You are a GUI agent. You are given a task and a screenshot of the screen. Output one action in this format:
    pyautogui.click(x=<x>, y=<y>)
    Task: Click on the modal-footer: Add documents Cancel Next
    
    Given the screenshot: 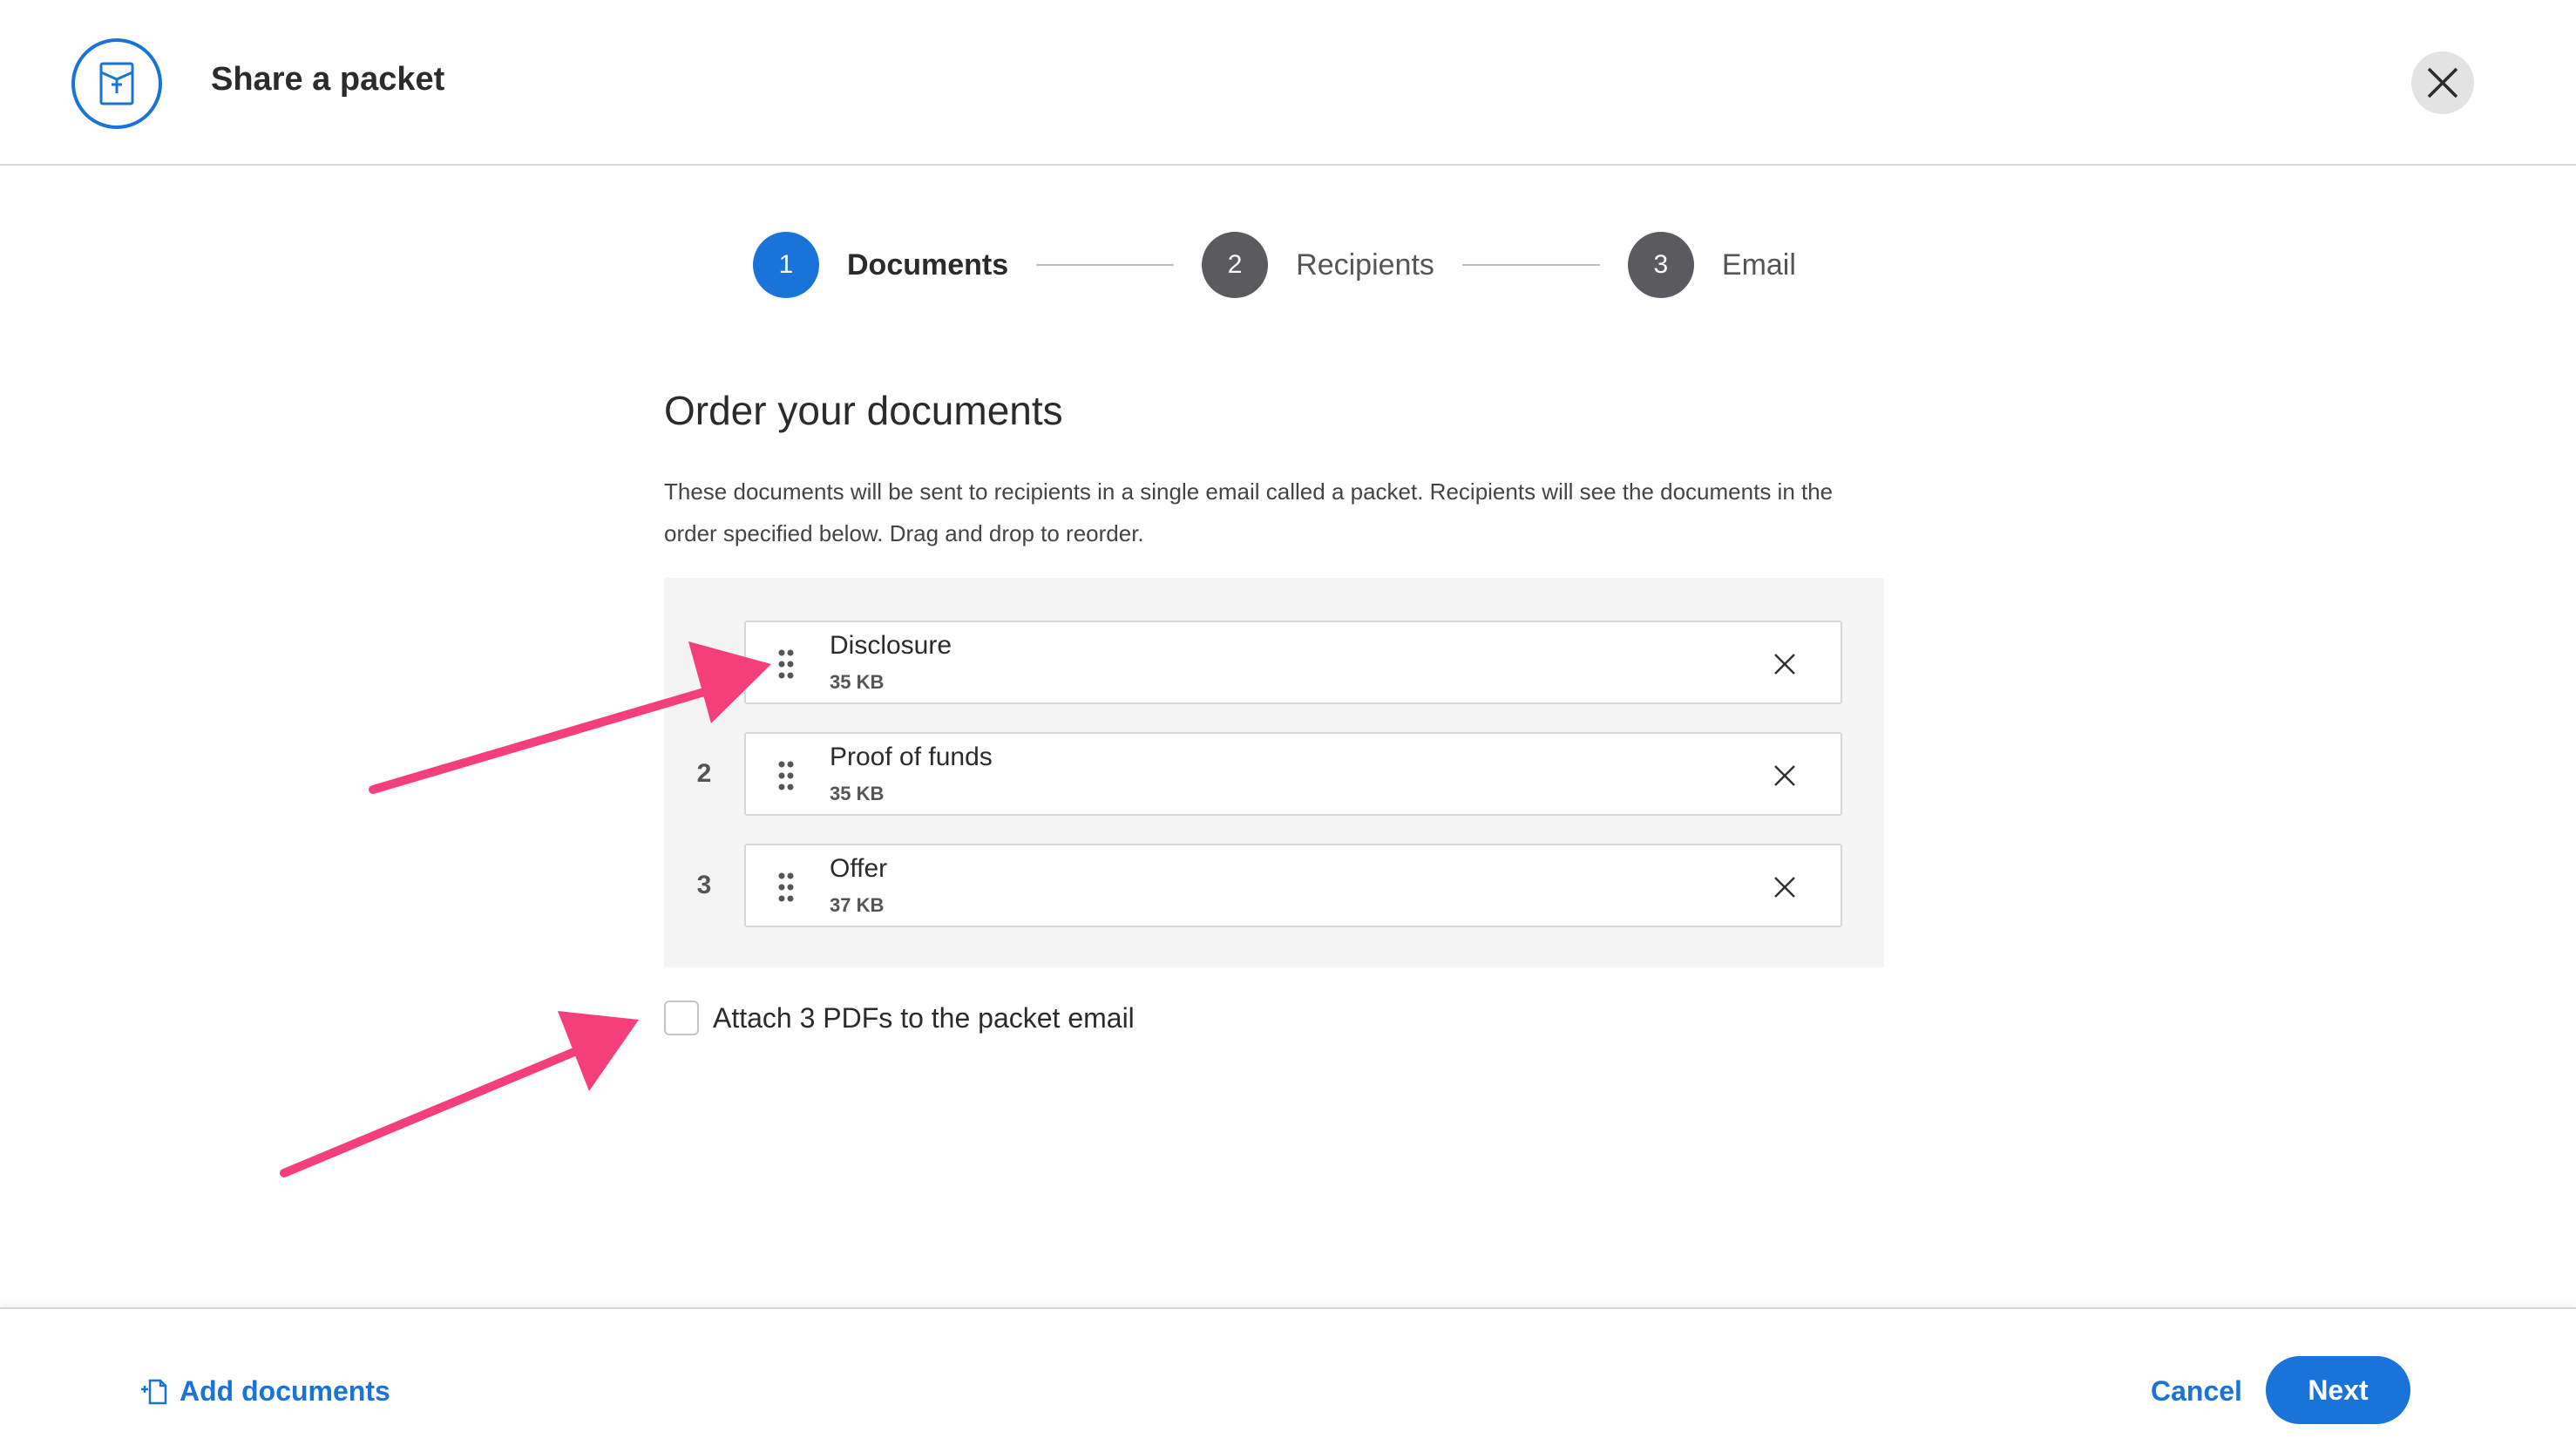 What is the action you would take?
    pyautogui.click(x=1288, y=1376)
    